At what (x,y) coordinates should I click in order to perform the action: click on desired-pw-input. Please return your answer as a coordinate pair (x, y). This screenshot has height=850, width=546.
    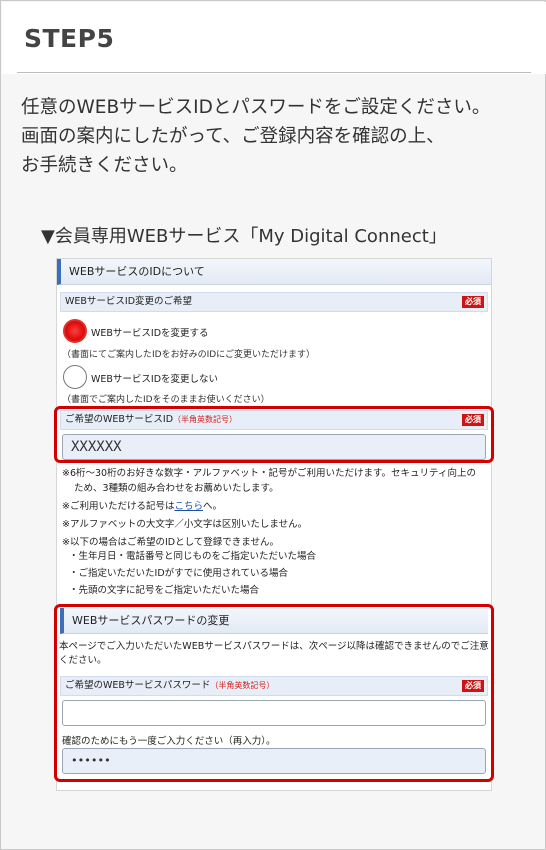
    Looking at the image, I should click on (274, 713).